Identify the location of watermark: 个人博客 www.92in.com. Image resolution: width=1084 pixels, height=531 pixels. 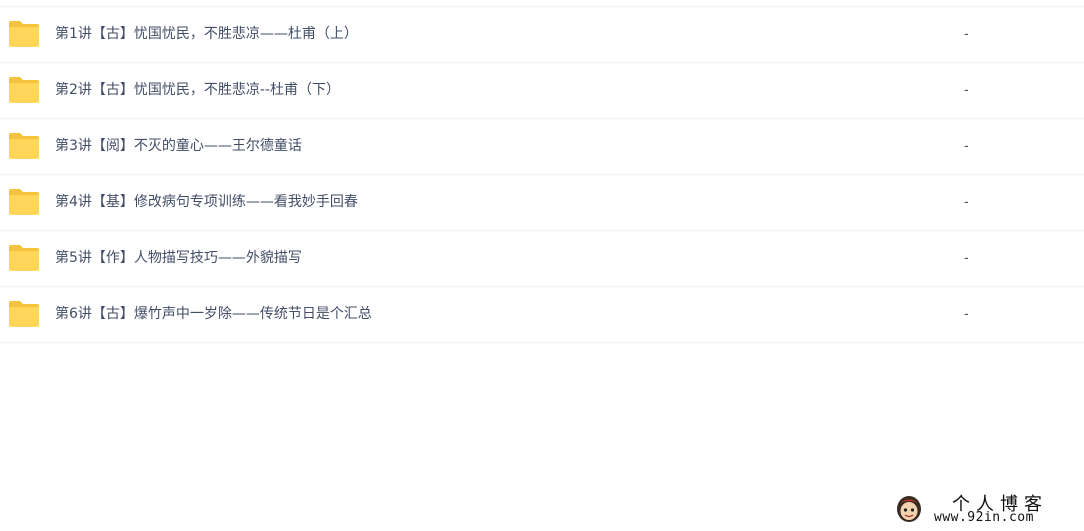
(987, 509).